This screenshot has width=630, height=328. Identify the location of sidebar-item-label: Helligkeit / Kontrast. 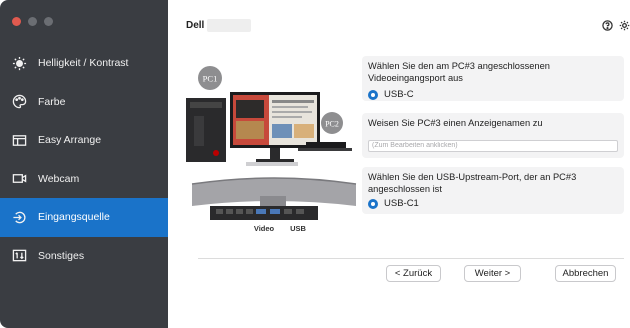
(83, 63).